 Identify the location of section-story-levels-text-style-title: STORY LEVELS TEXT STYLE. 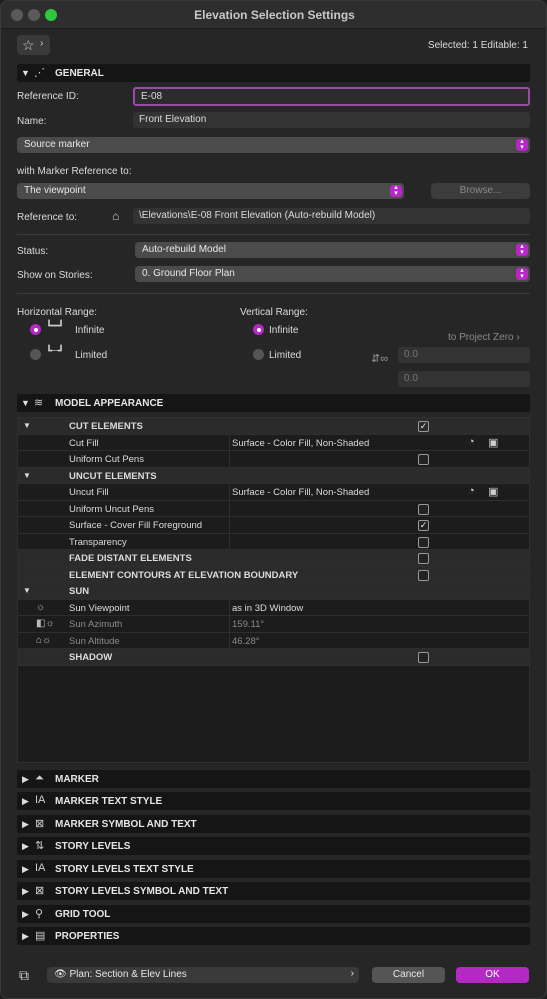
(124, 869).